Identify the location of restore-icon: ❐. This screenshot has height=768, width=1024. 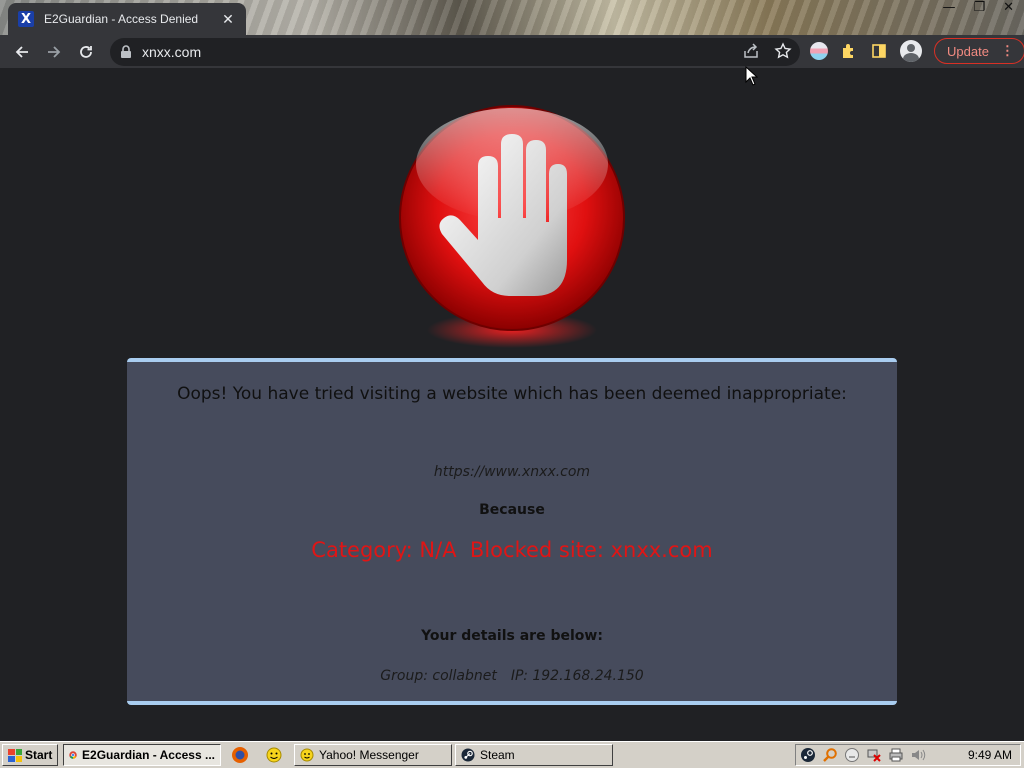
(979, 7).